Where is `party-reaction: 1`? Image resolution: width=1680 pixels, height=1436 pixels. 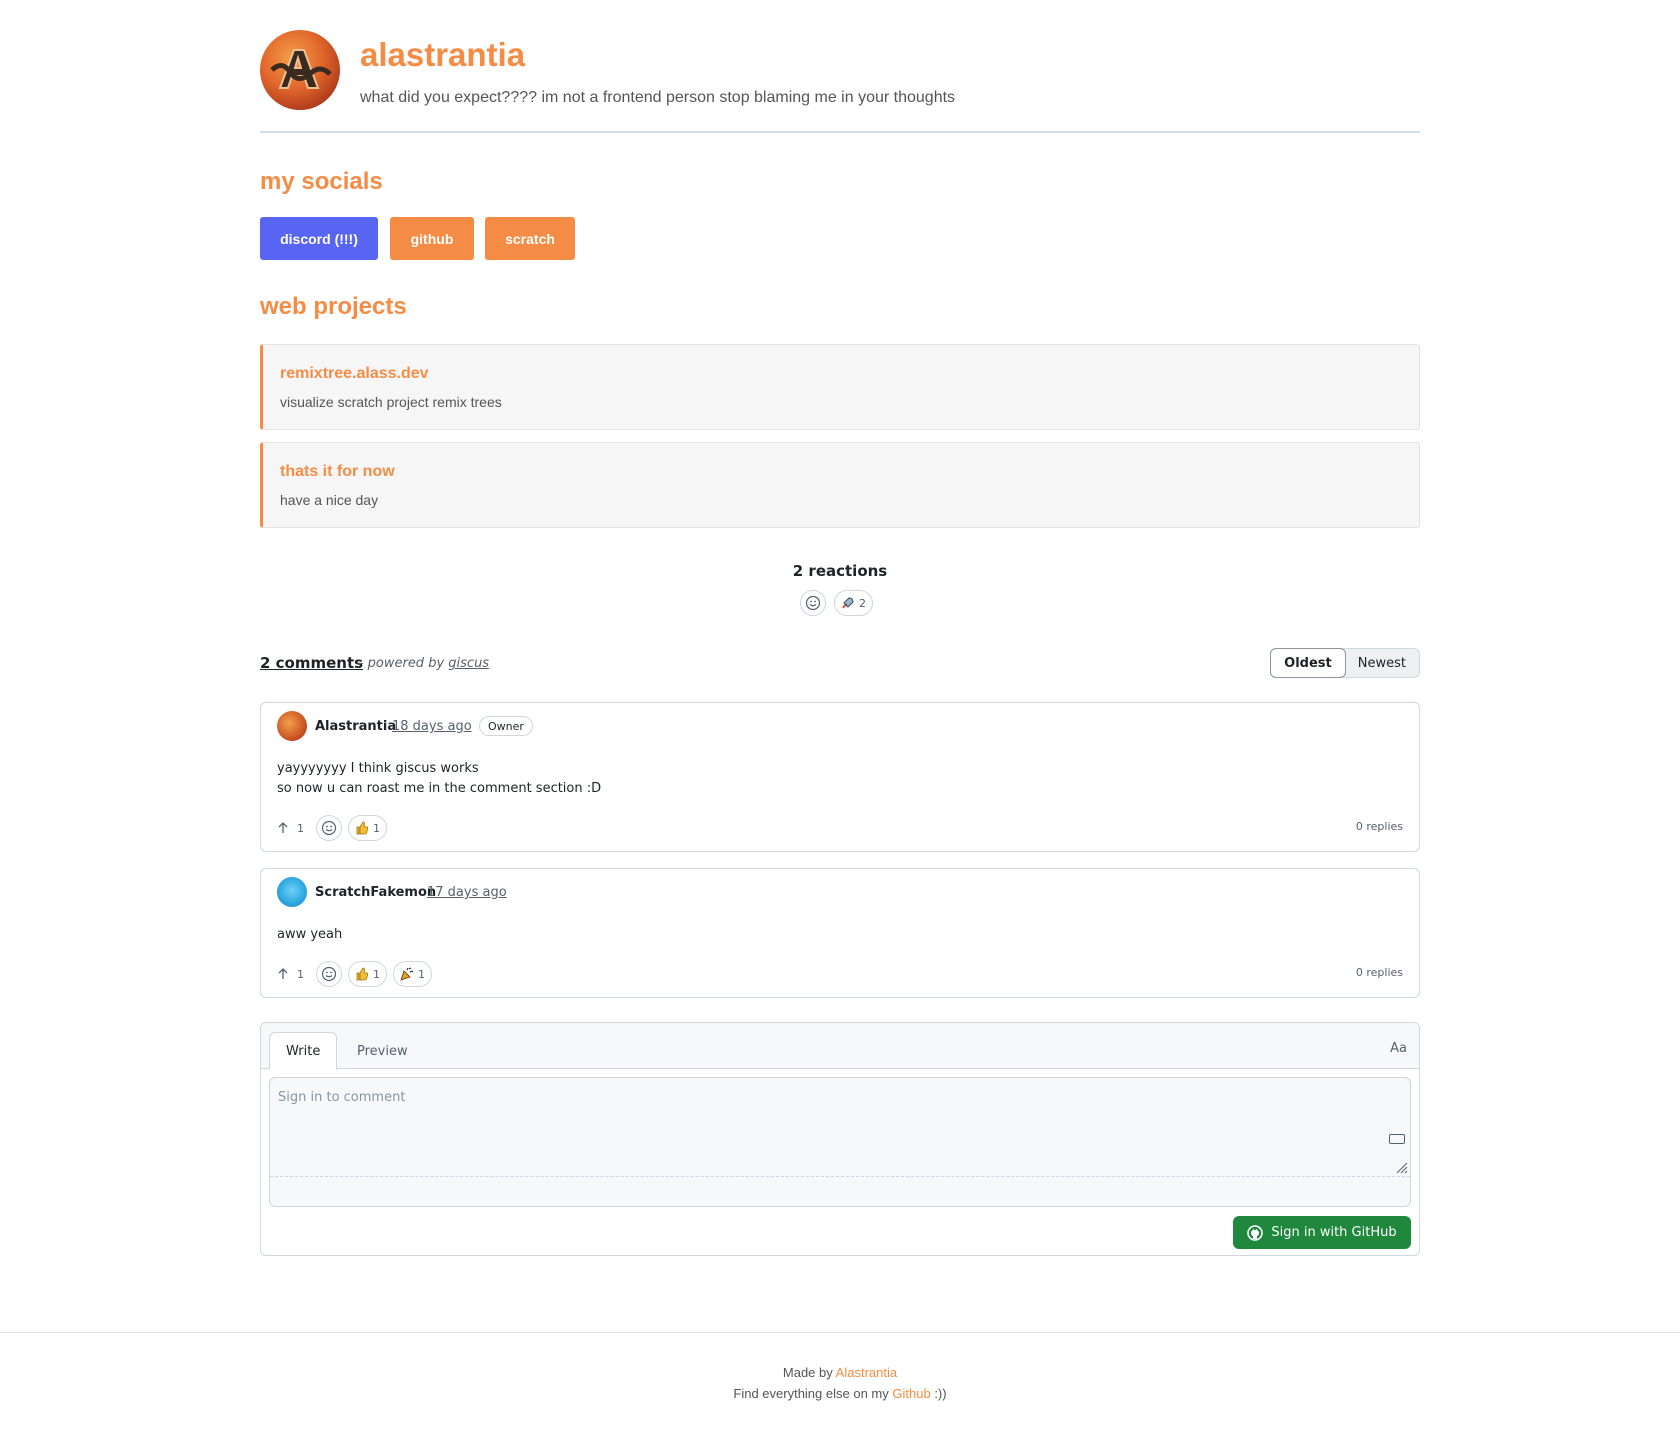
party-reaction: 1 is located at coordinates (412, 974).